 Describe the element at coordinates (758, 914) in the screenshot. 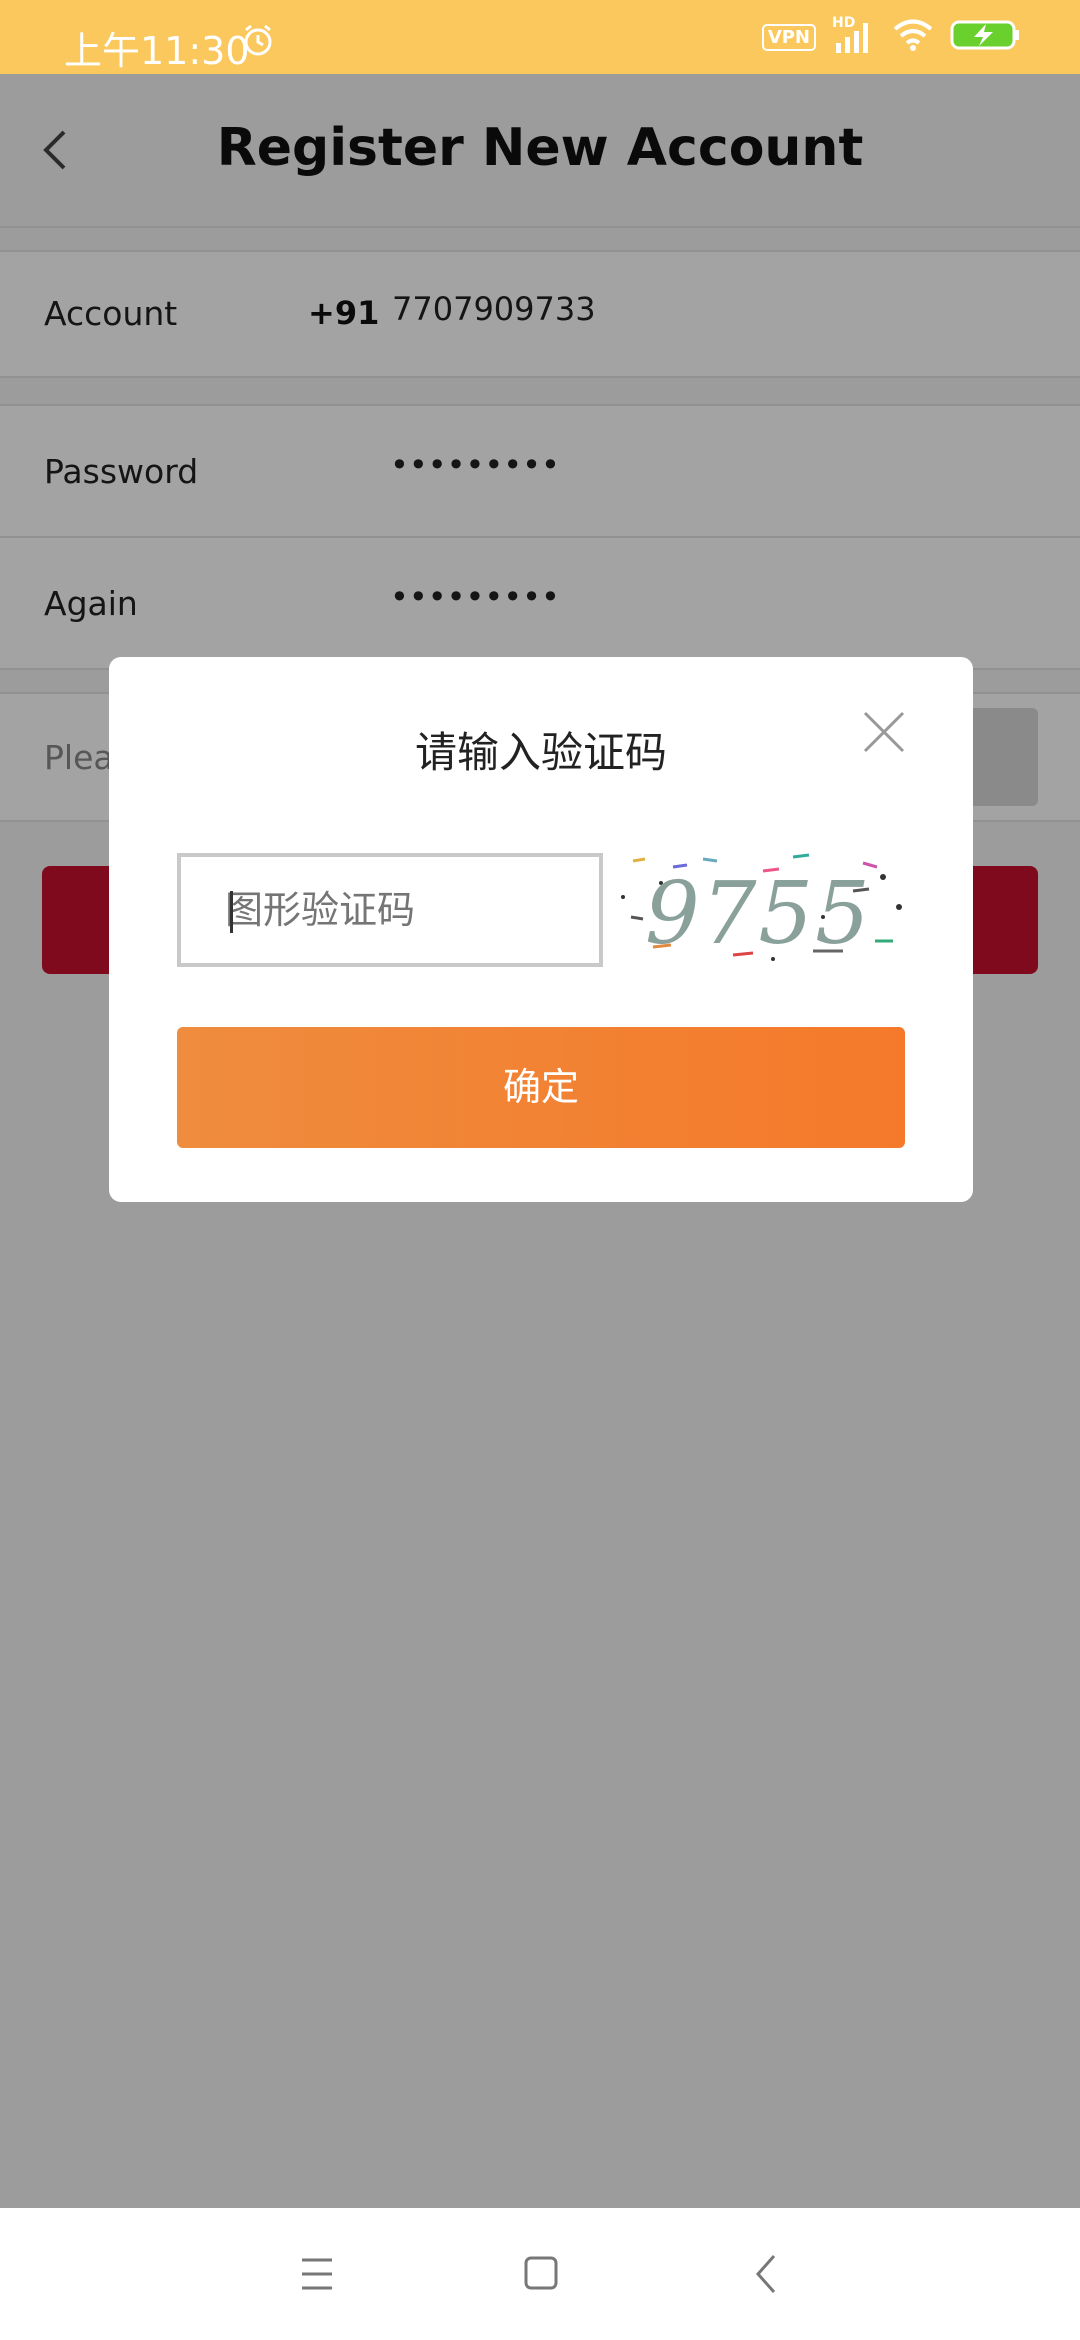

I see `captcha-text: 9755` at that location.